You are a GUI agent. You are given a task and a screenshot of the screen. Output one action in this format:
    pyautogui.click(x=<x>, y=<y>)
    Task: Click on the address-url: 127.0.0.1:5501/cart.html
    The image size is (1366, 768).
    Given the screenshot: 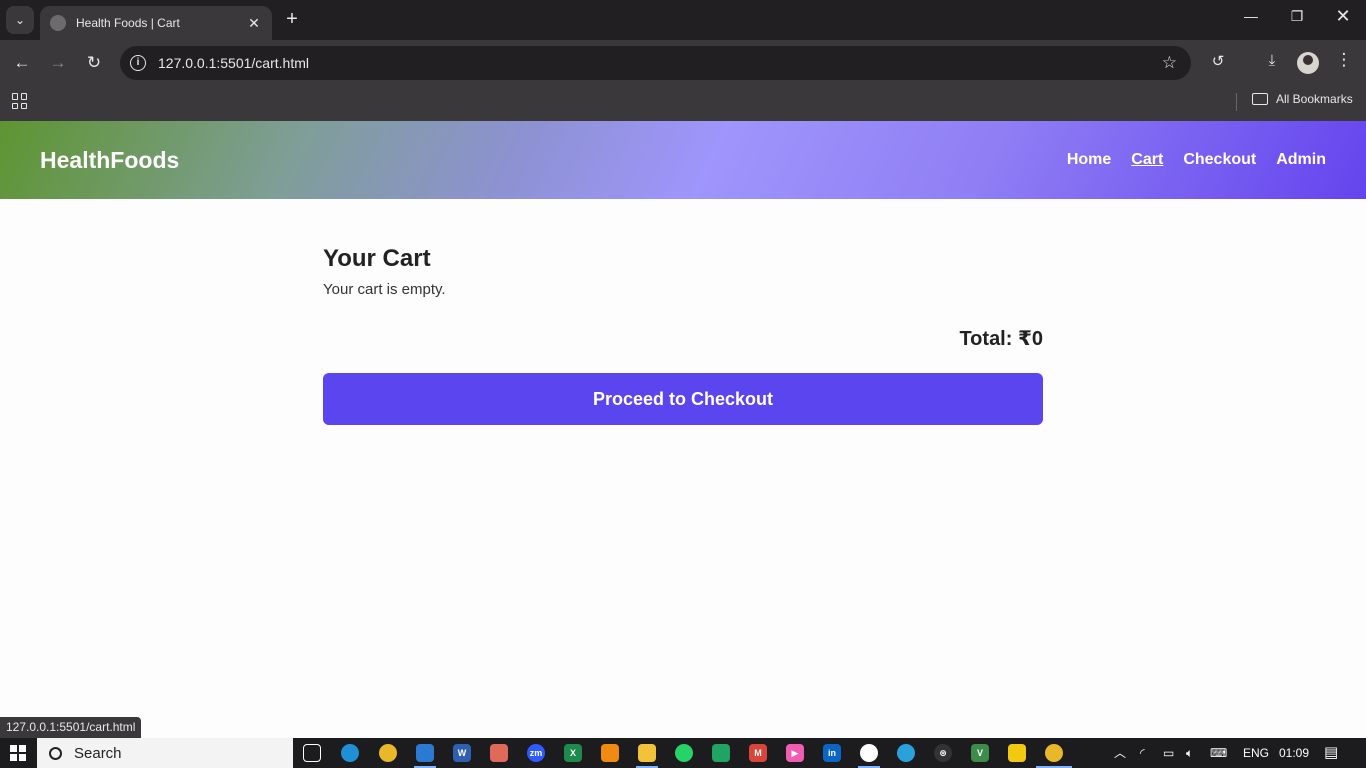 What is the action you would take?
    pyautogui.click(x=233, y=63)
    